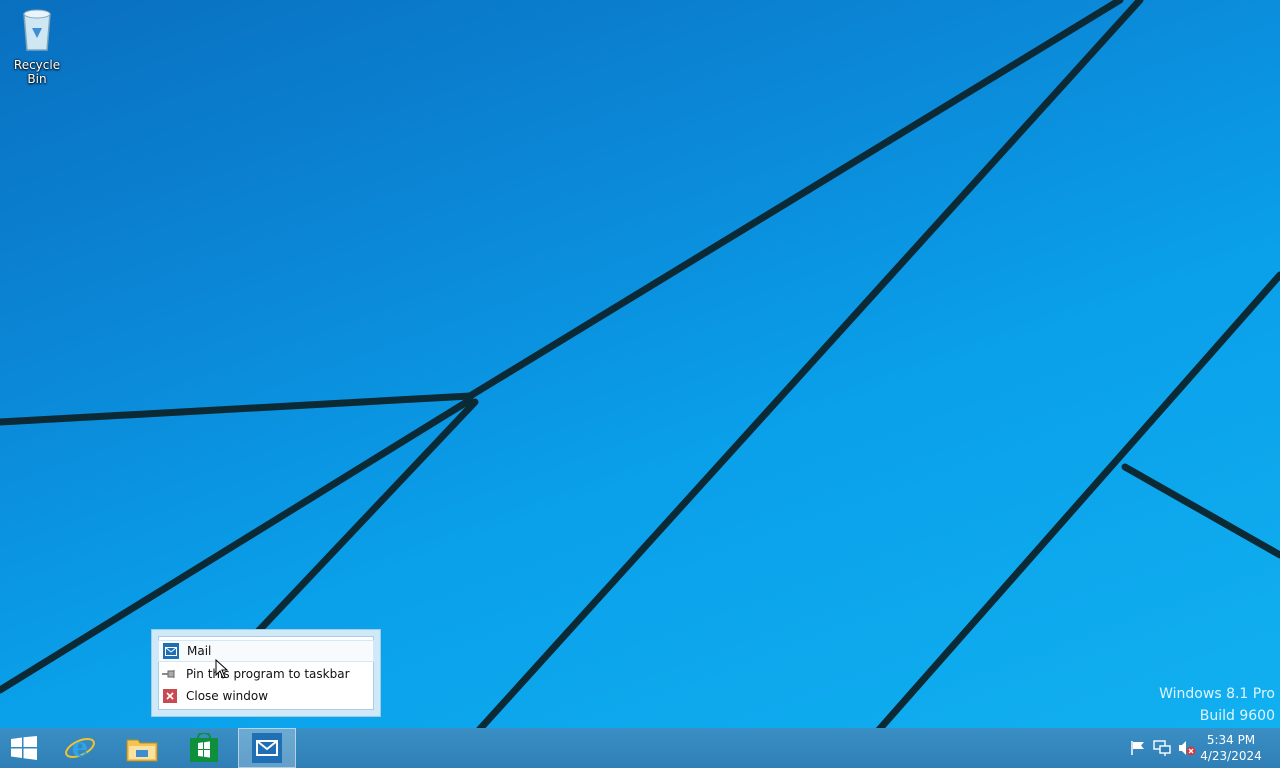 Image resolution: width=1280 pixels, height=768 pixels. Describe the element at coordinates (1231, 756) in the screenshot. I see `clock-date: 4/23/2024` at that location.